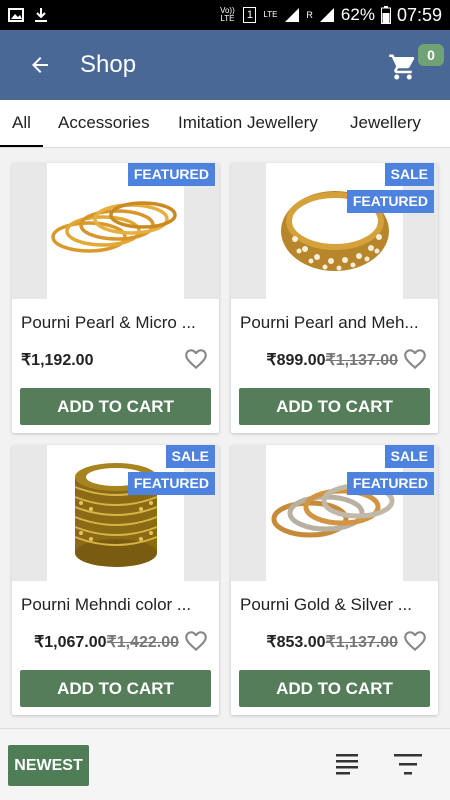 Image resolution: width=450 pixels, height=800 pixels. What do you see at coordinates (408, 764) in the screenshot?
I see `filter-icon` at bounding box center [408, 764].